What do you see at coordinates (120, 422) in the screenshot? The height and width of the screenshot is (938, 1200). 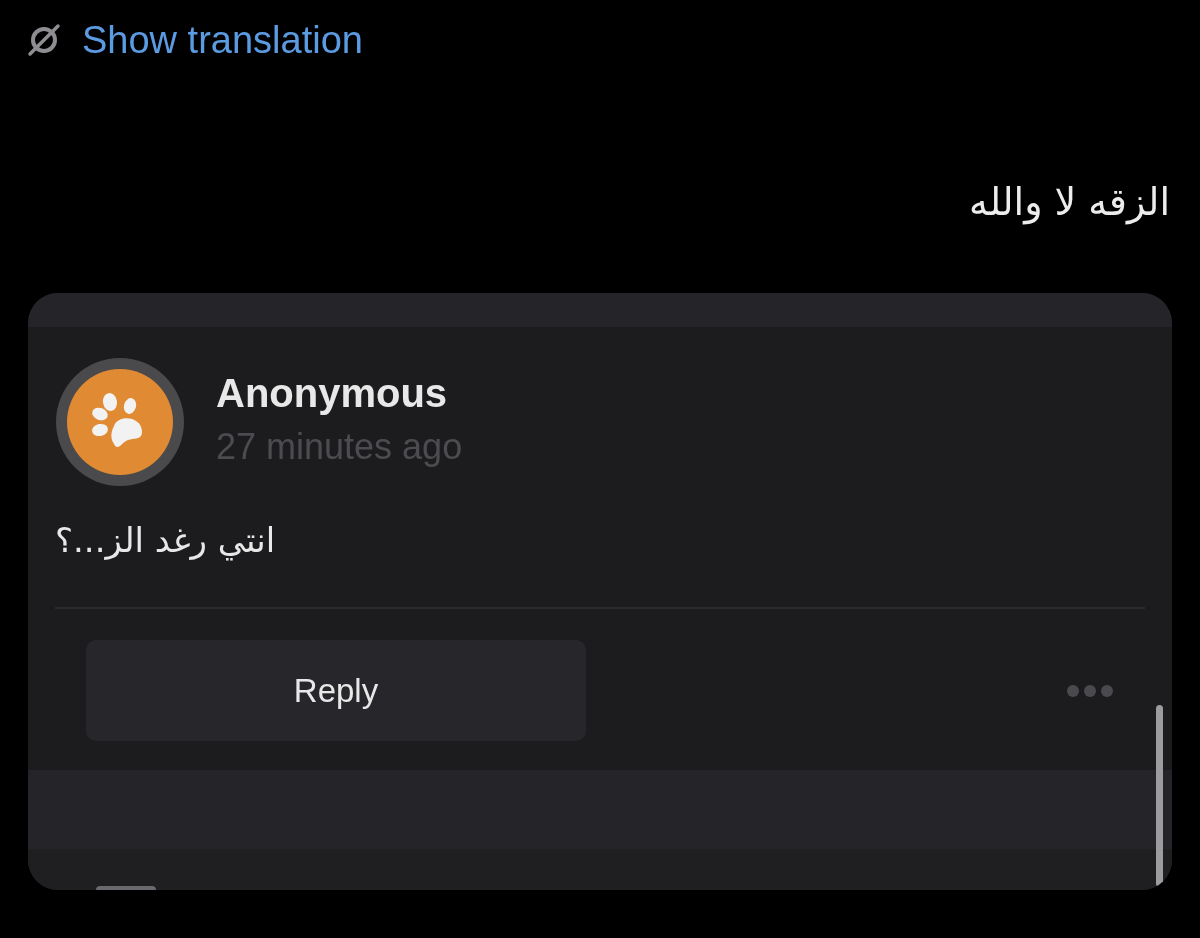 I see `paw-avatar-icon` at bounding box center [120, 422].